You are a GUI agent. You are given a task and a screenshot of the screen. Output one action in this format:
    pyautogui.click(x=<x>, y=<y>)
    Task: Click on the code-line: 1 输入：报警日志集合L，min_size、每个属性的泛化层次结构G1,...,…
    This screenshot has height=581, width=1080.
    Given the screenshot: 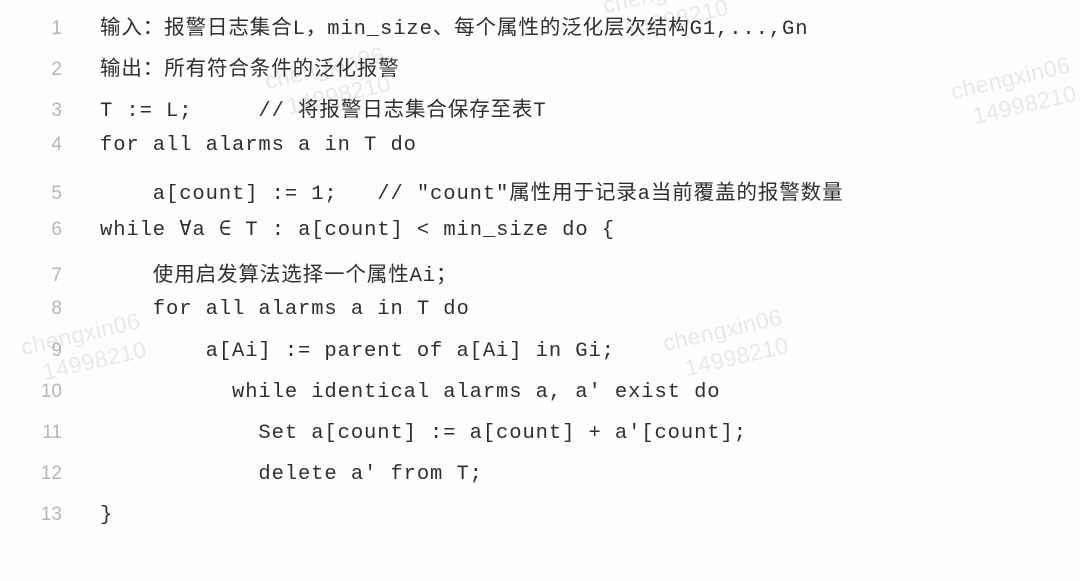 What is the action you would take?
    pyautogui.click(x=540, y=30)
    